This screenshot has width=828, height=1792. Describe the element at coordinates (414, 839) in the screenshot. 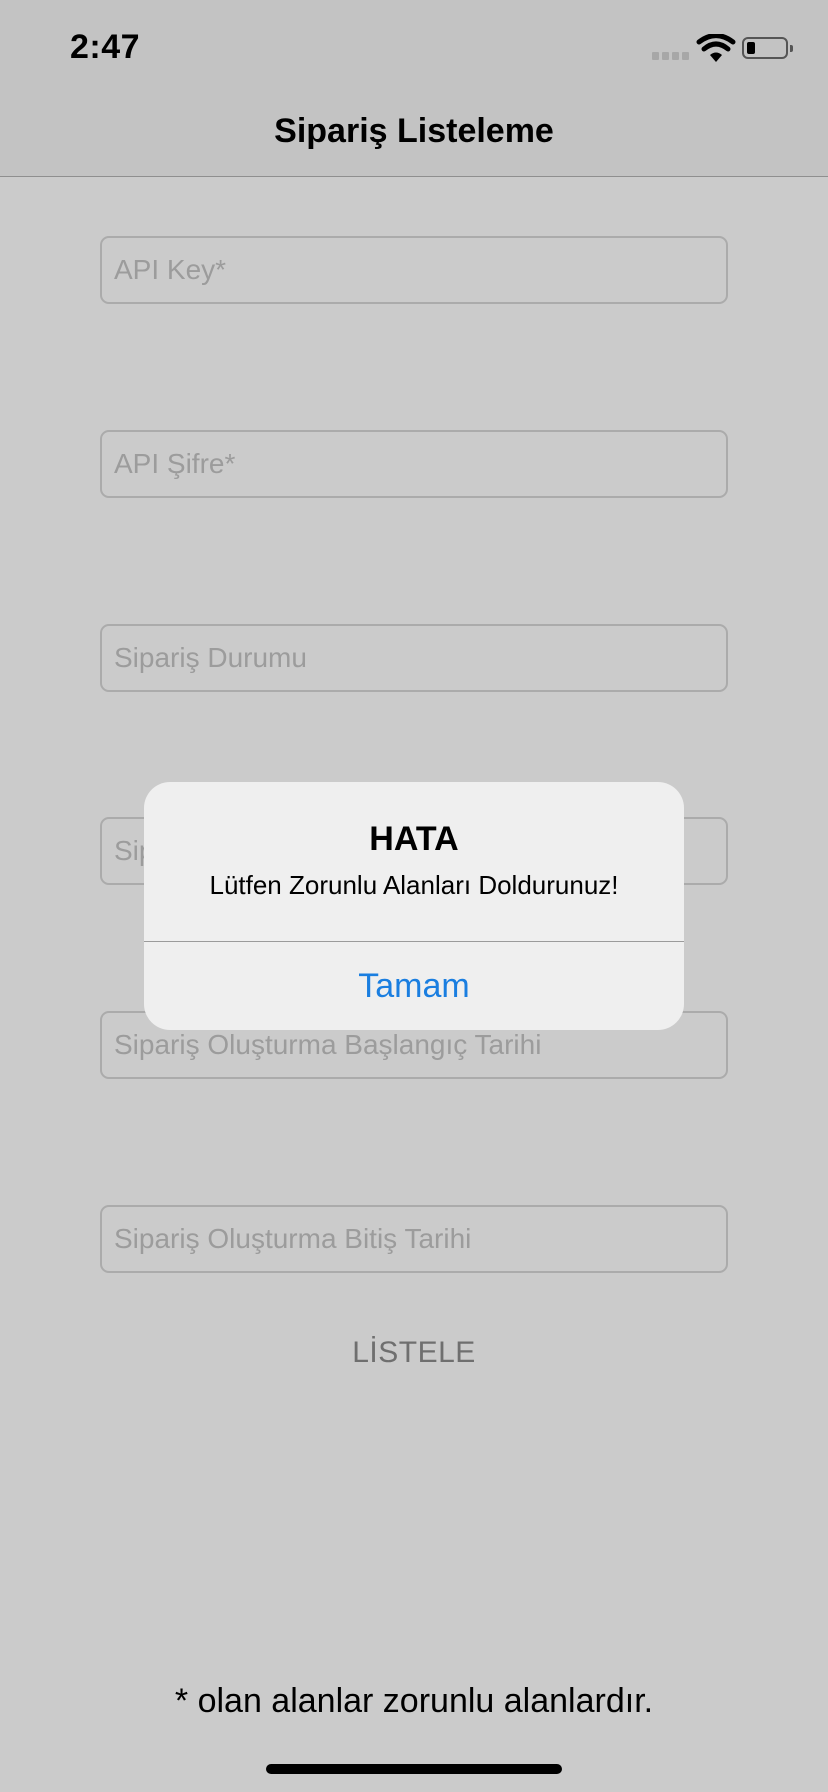

I see `alert-title: HATA` at that location.